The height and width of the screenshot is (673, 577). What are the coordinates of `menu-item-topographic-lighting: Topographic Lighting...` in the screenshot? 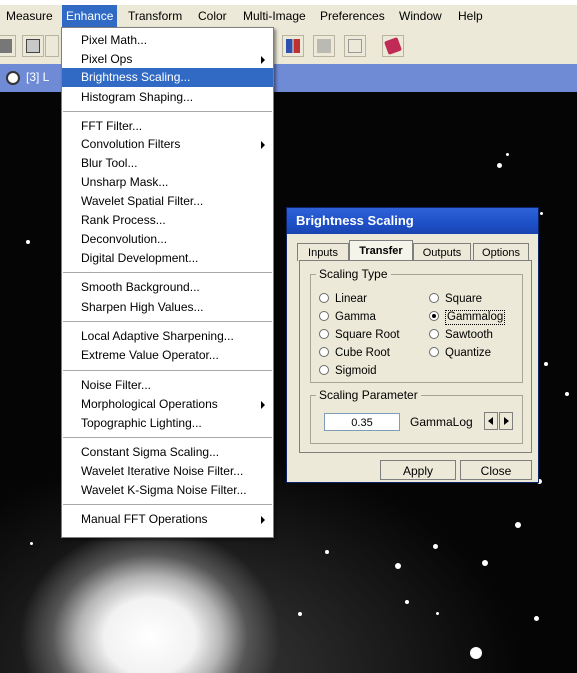 It's located at (167, 423).